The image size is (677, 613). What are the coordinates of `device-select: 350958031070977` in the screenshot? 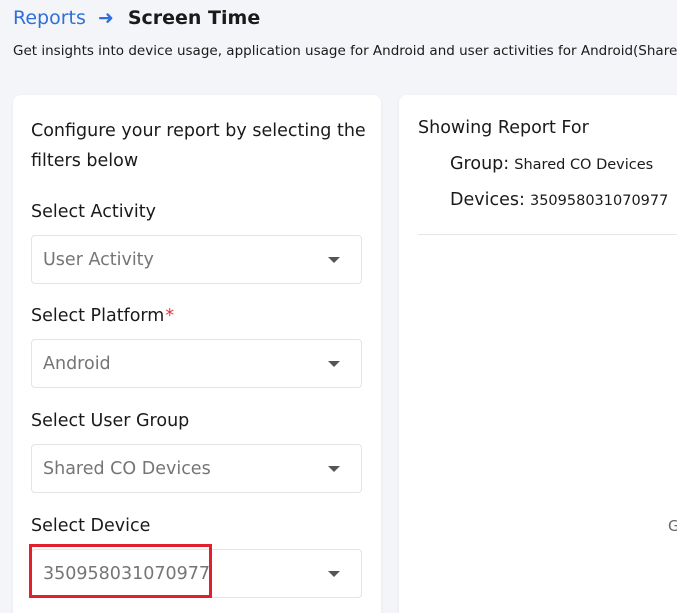 It's located at (196, 573).